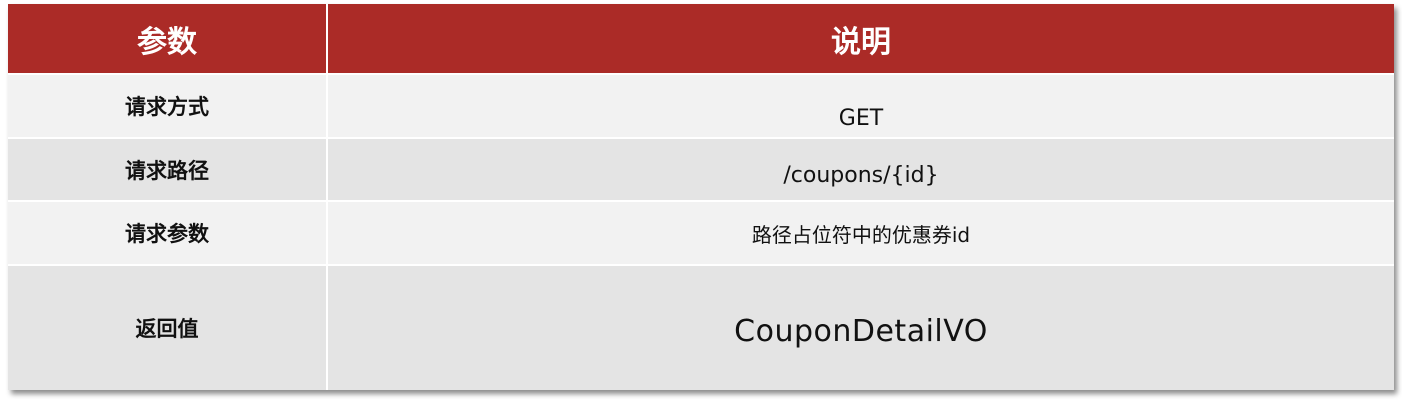  Describe the element at coordinates (168, 326) in the screenshot. I see `row-label: 返回值` at that location.